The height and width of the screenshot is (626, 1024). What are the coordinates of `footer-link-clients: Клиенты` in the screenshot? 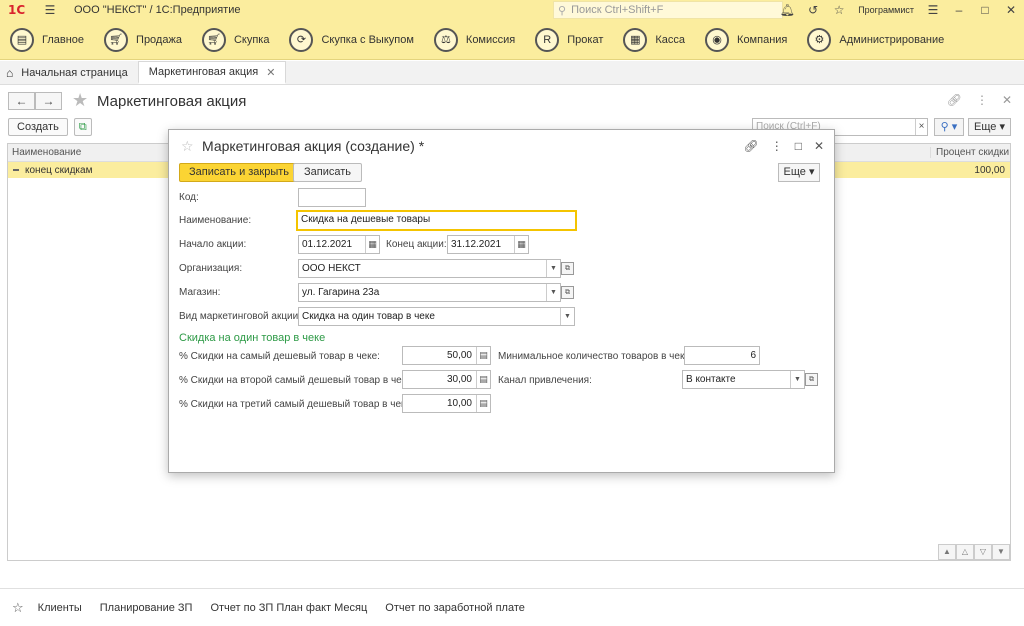 It's located at (60, 608).